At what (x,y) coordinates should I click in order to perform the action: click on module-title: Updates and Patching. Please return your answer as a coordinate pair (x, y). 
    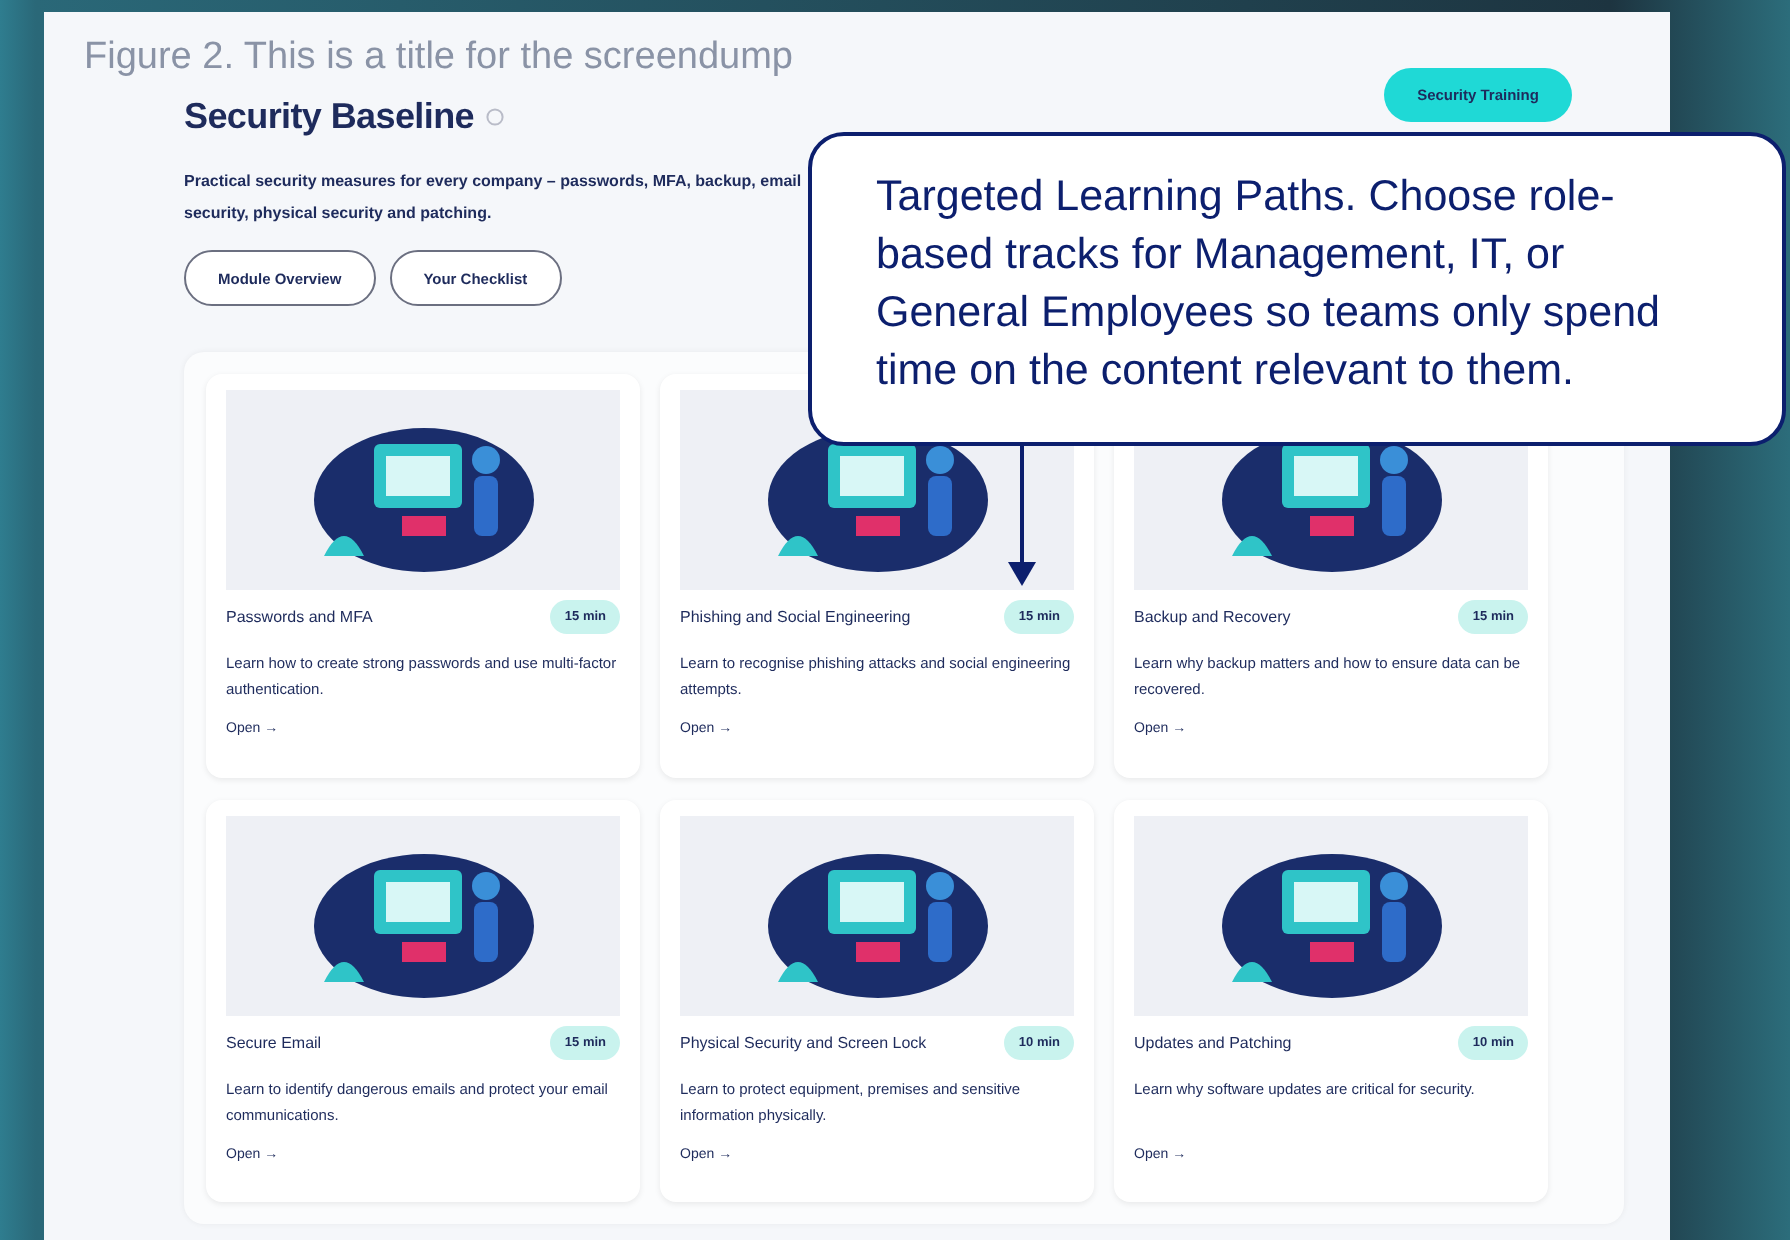
    Looking at the image, I should click on (1213, 1042).